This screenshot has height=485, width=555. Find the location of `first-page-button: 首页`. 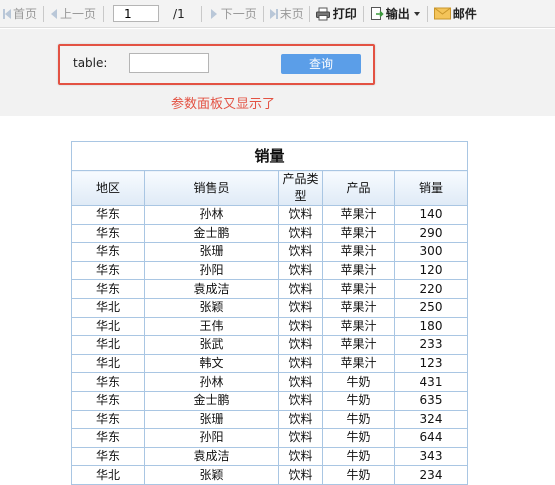

first-page-button: 首页 is located at coordinates (20, 14).